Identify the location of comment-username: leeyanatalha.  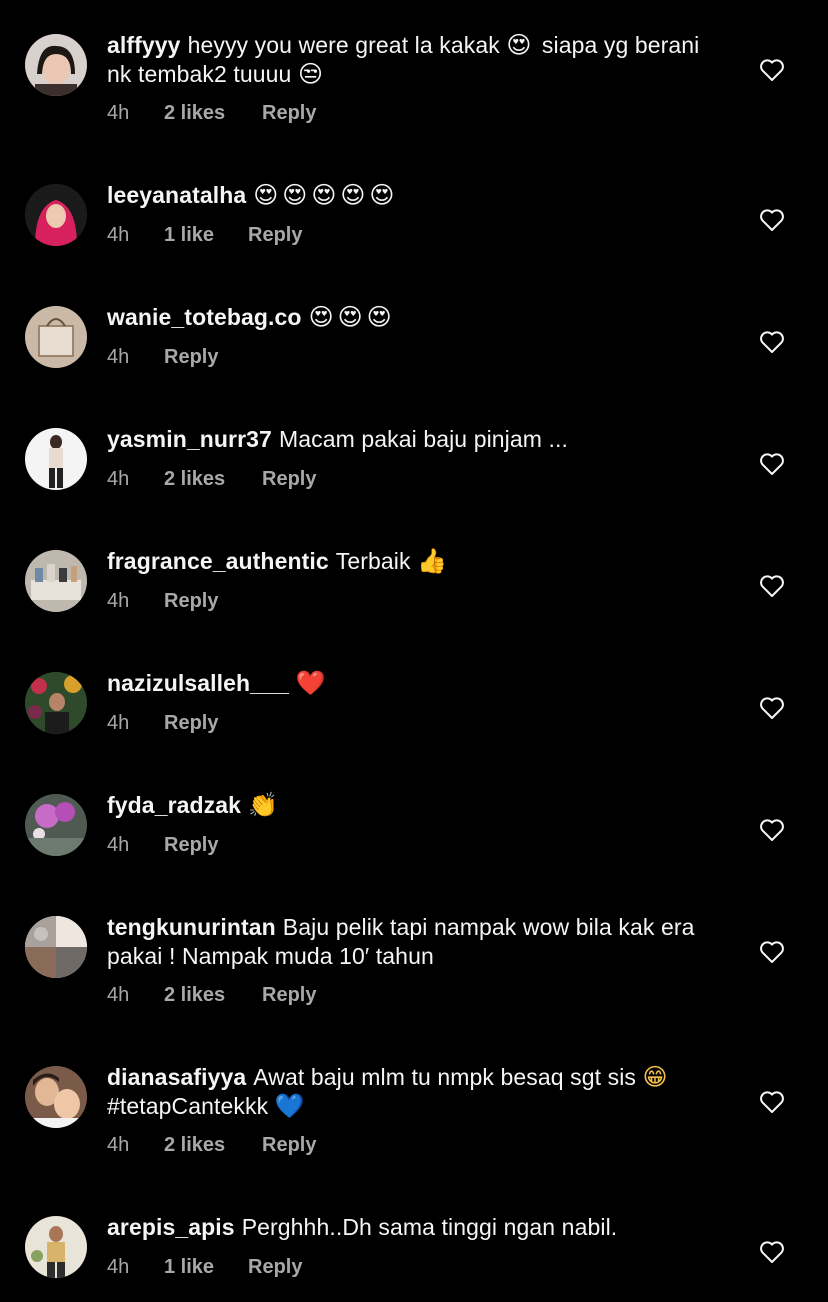
(176, 195).